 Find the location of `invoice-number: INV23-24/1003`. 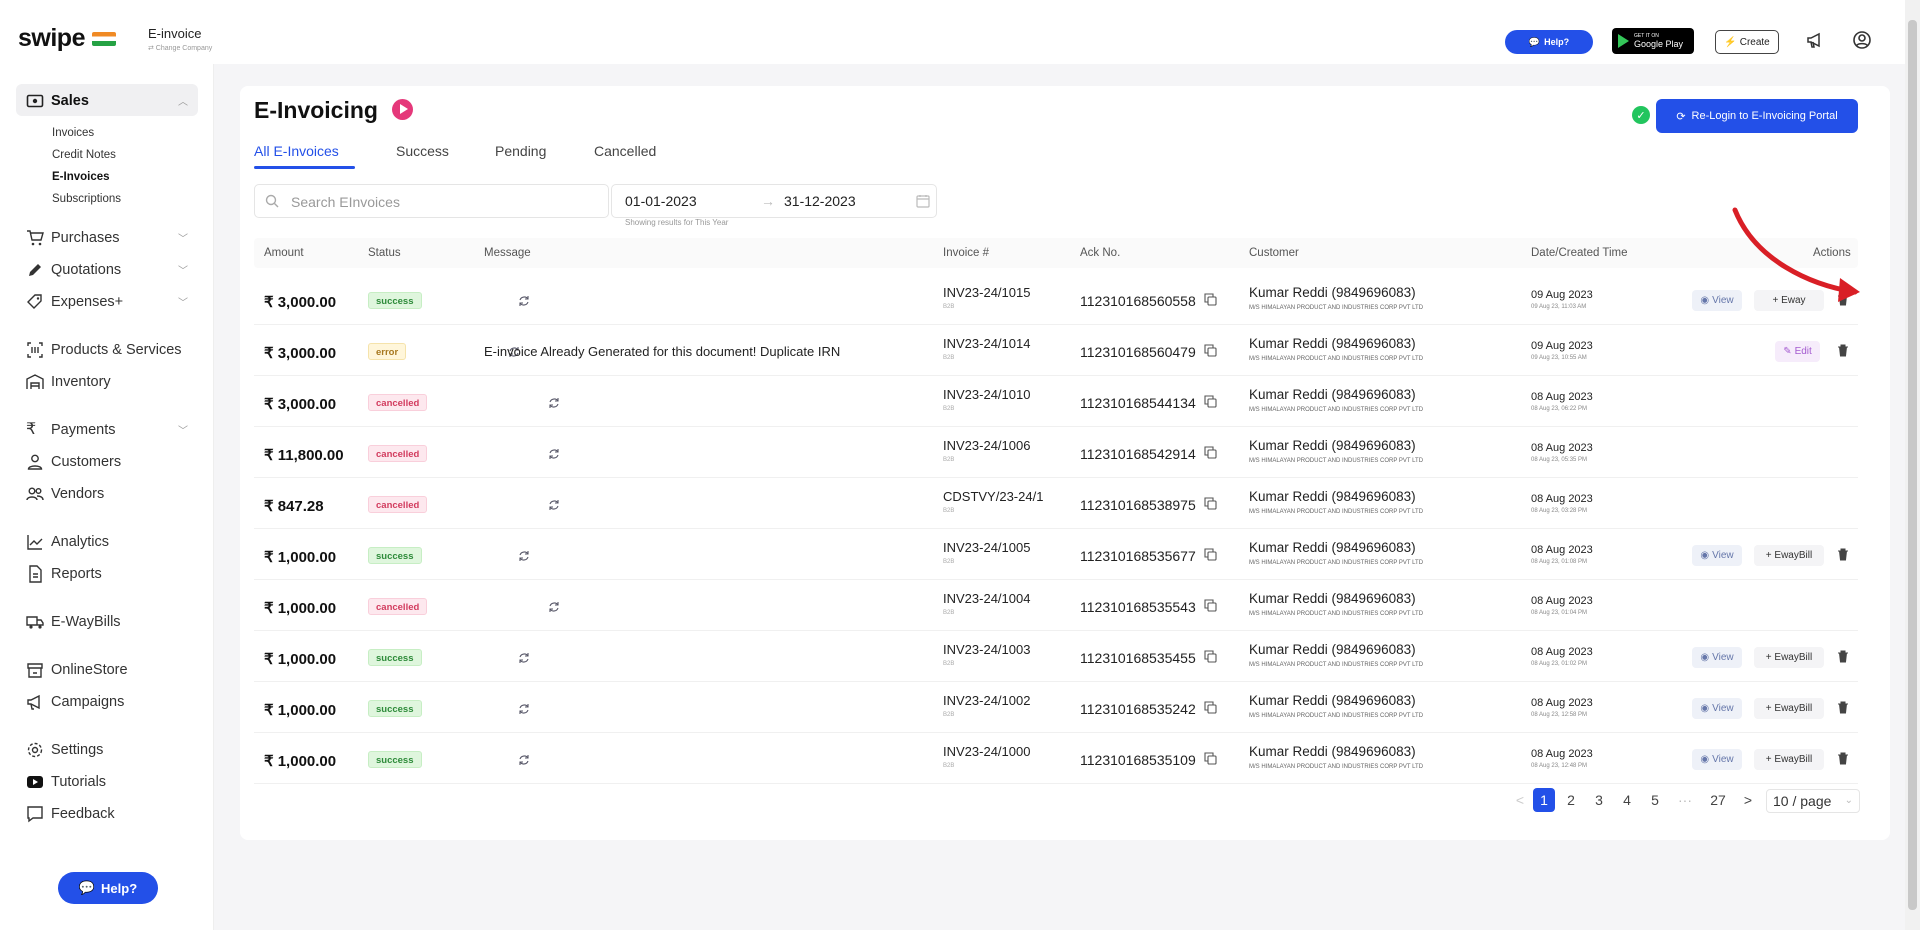

invoice-number: INV23-24/1003 is located at coordinates (986, 649).